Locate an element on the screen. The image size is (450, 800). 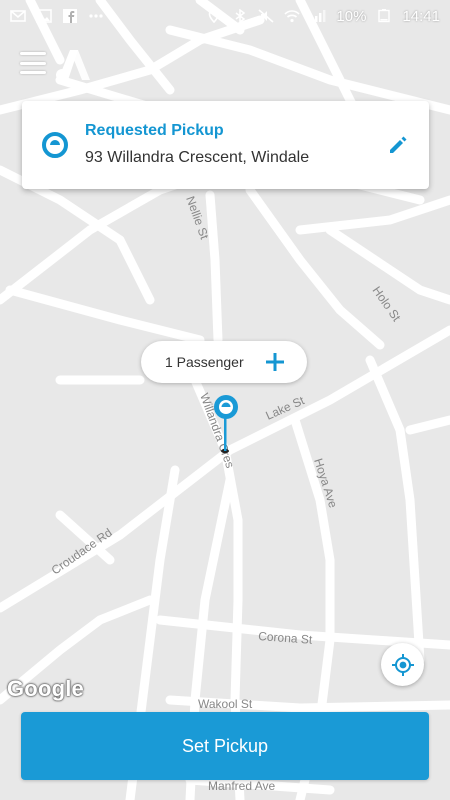
facebook-icon is located at coordinates (70, 16).